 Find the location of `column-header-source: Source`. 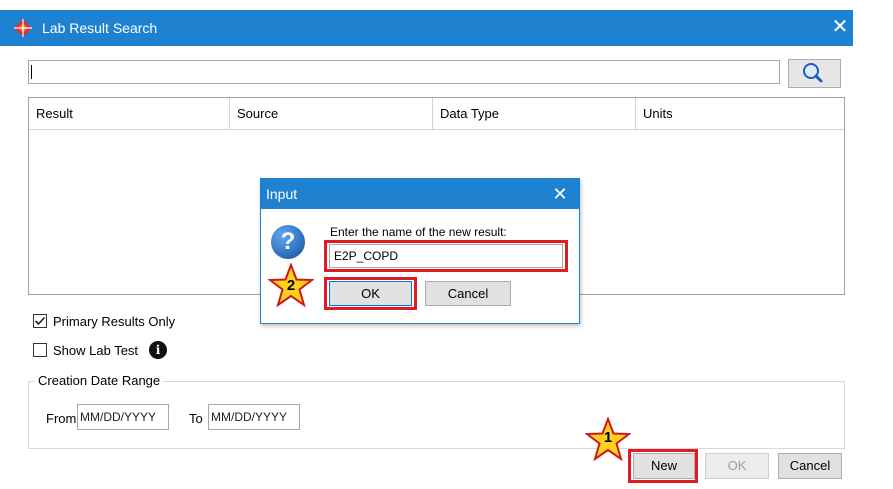

column-header-source: Source is located at coordinates (331, 114).